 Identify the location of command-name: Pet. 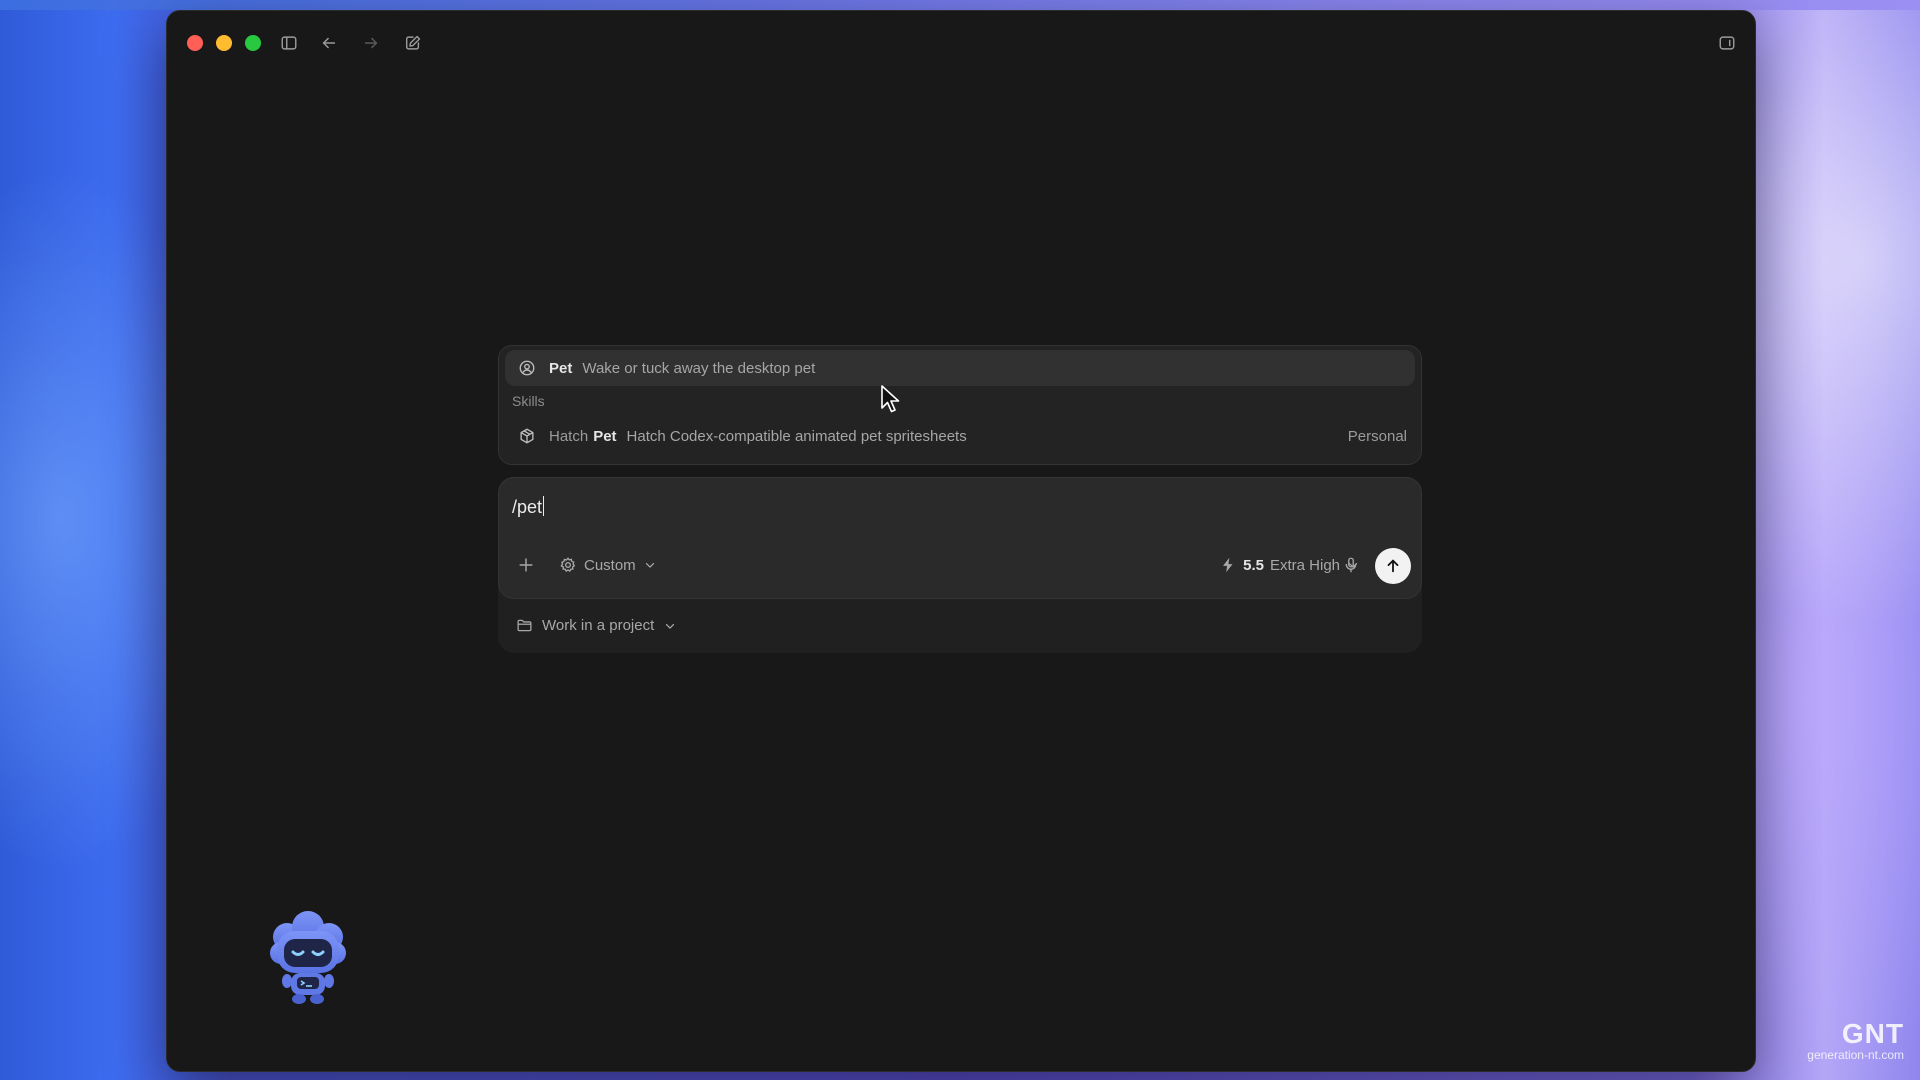
(561, 368).